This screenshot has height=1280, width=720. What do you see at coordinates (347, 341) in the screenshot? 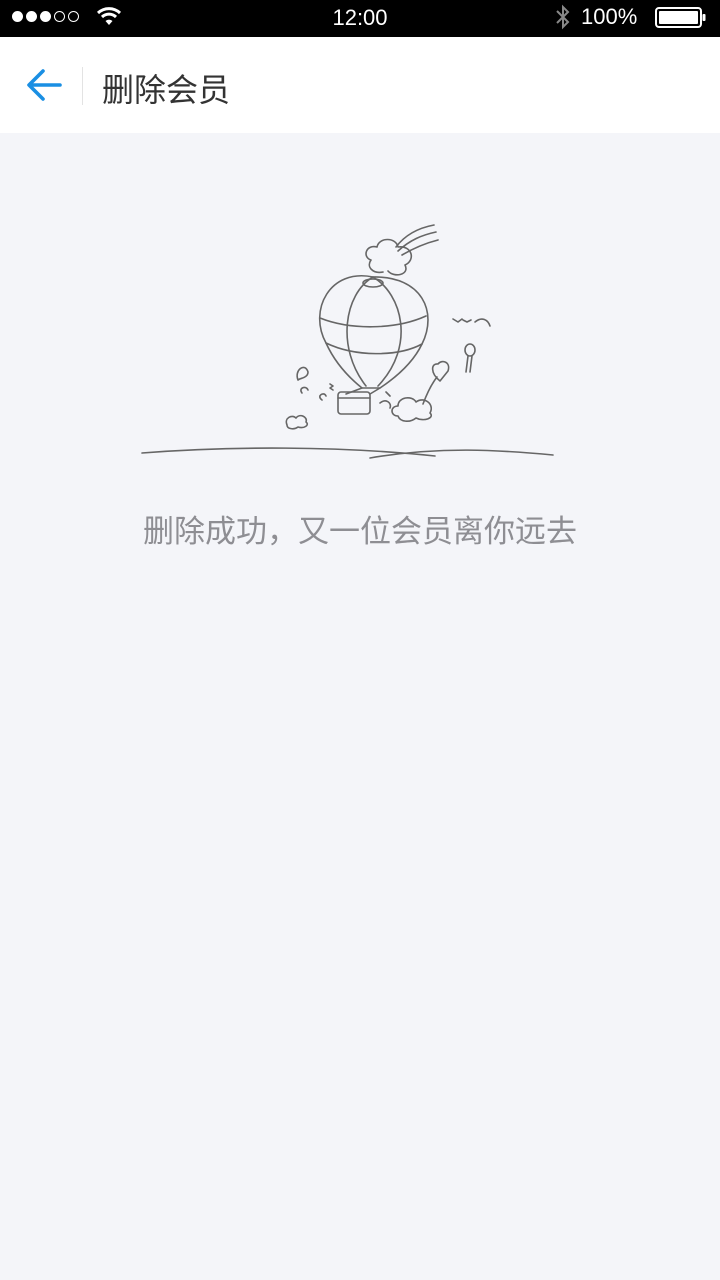
I see `hot-air-balloon-illustration` at bounding box center [347, 341].